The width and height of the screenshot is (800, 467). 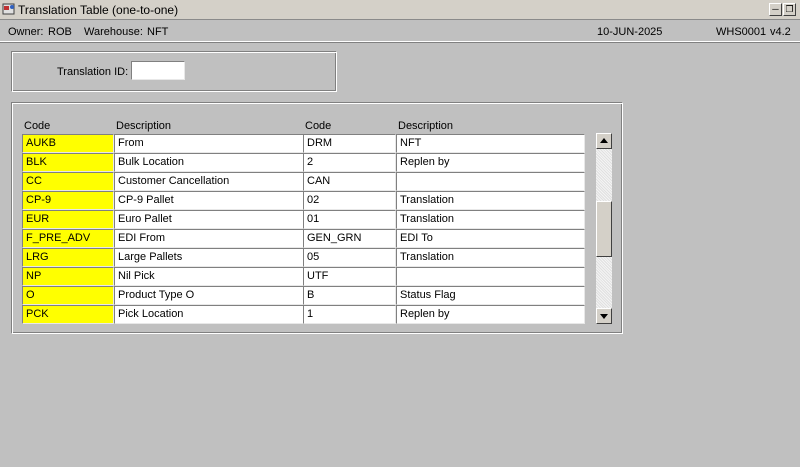 I want to click on app-icon, so click(x=9, y=9).